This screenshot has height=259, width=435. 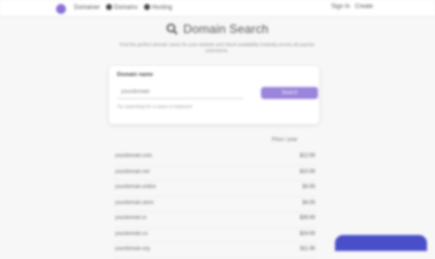 What do you see at coordinates (215, 173) in the screenshot?
I see `table-row: yourdomain.net $10.99` at bounding box center [215, 173].